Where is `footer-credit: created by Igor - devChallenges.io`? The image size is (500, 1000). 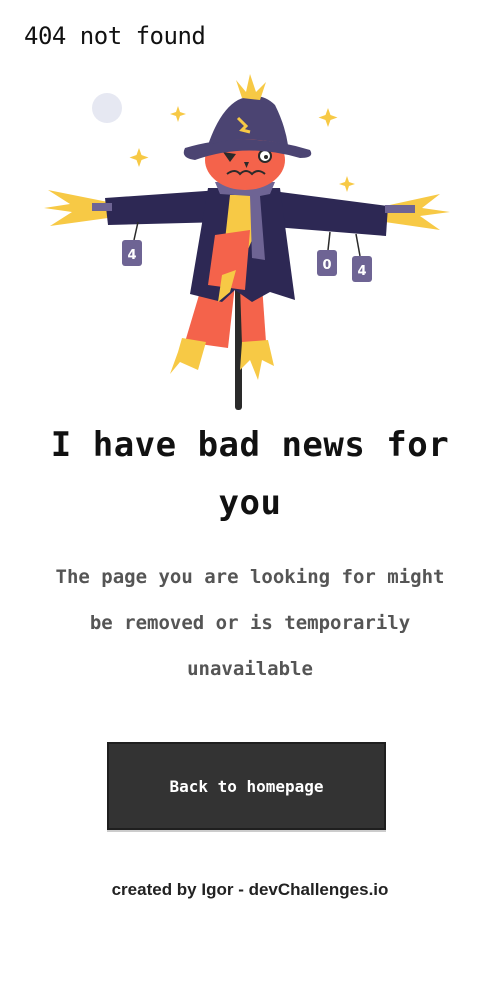 footer-credit: created by Igor - devChallenges.io is located at coordinates (250, 890).